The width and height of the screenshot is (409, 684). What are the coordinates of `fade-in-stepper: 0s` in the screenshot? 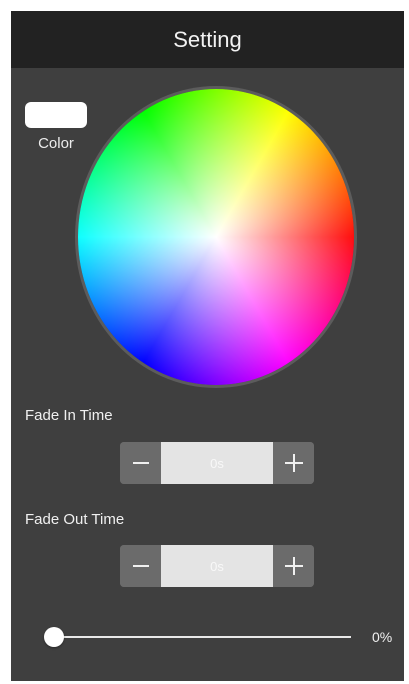 It's located at (217, 463).